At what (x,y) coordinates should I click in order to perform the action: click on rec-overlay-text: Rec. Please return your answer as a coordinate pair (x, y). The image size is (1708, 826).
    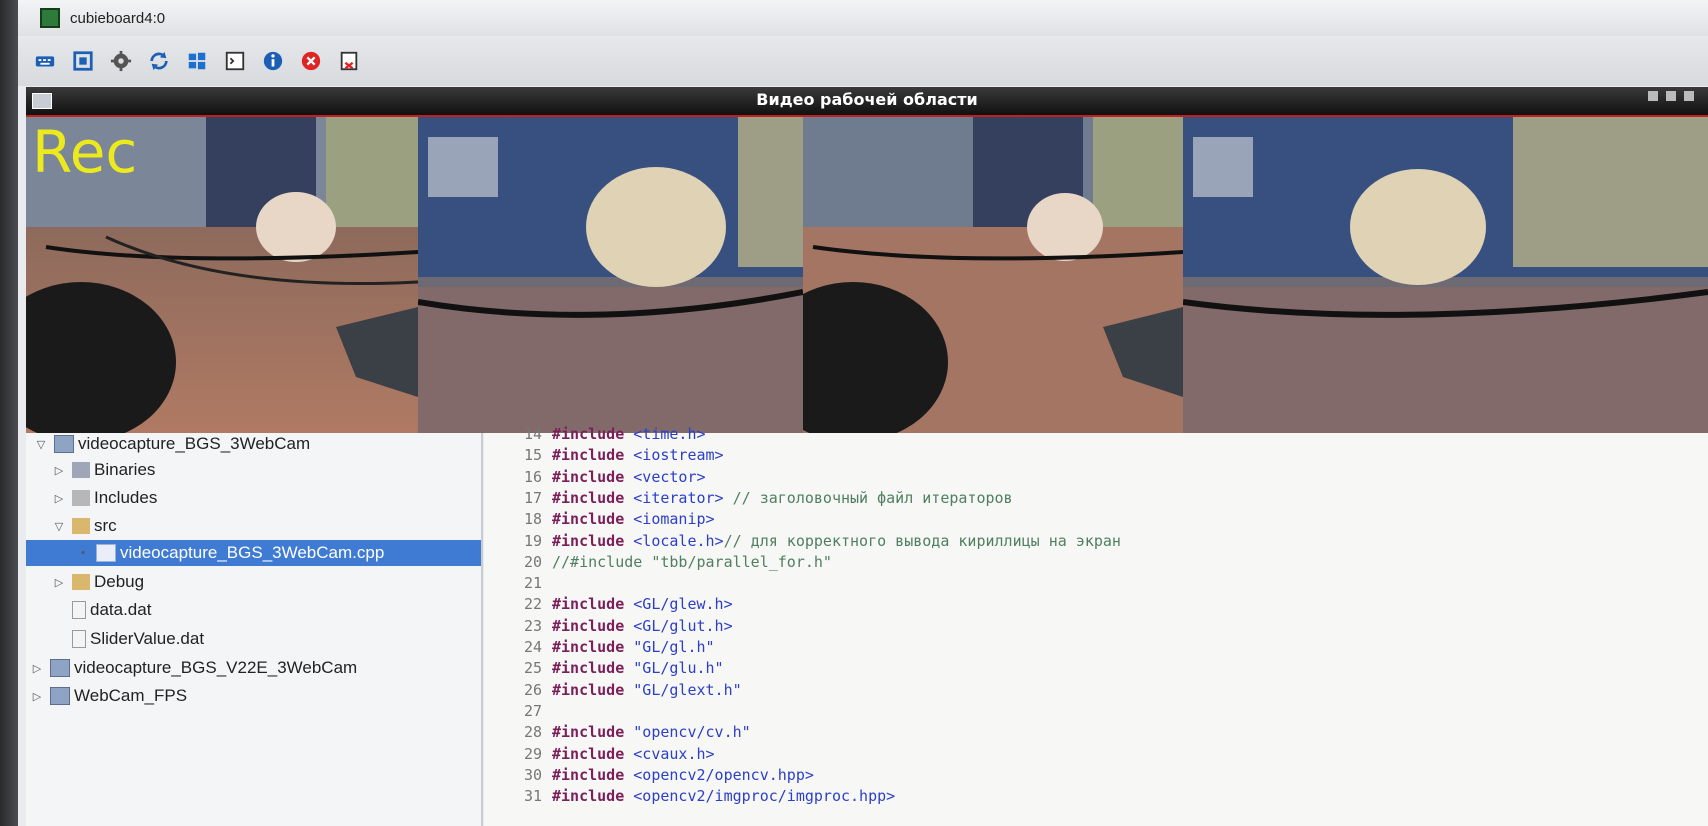
    Looking at the image, I should click on (85, 152).